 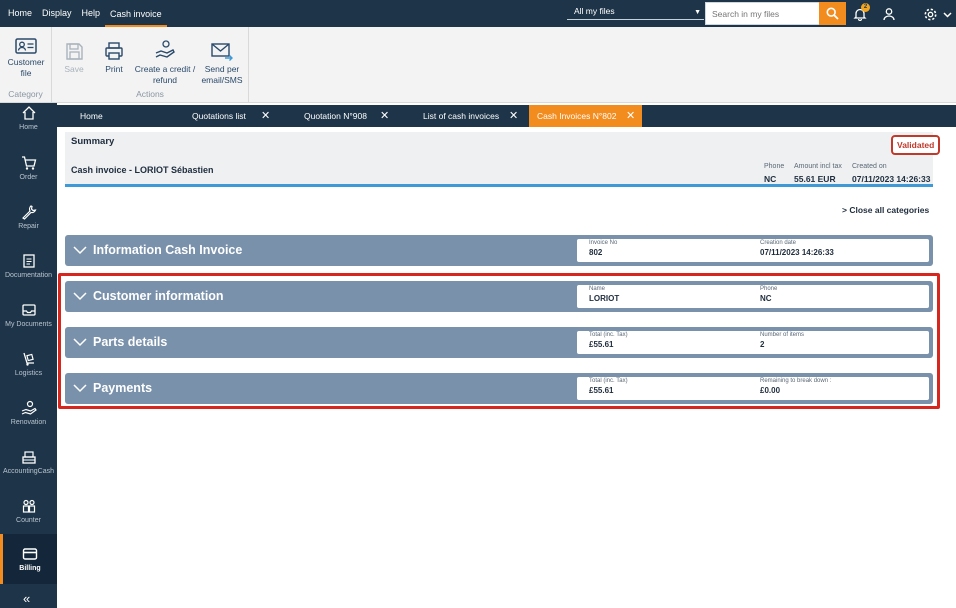 I want to click on menu-display: Display, so click(x=57, y=13).